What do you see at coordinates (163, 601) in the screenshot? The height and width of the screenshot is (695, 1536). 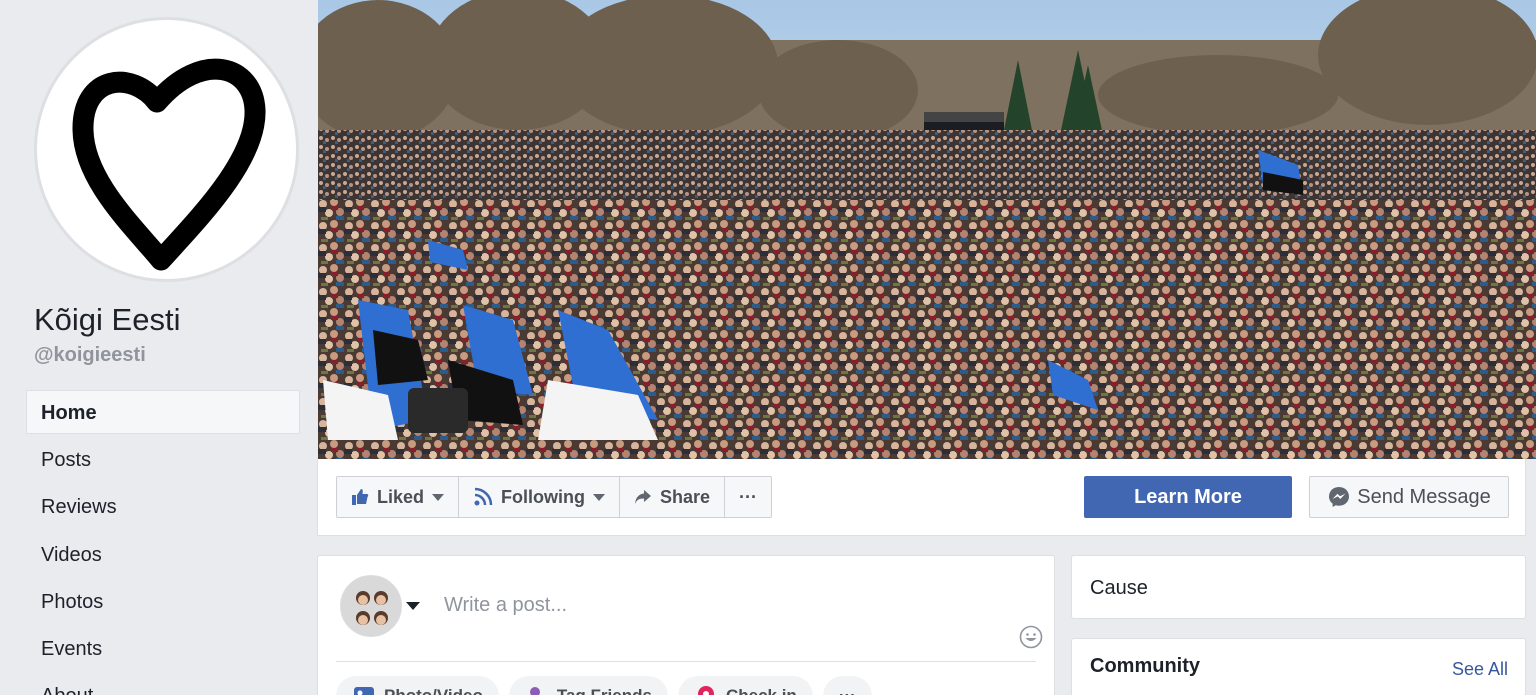 I see `nav-item-photos: Photos` at bounding box center [163, 601].